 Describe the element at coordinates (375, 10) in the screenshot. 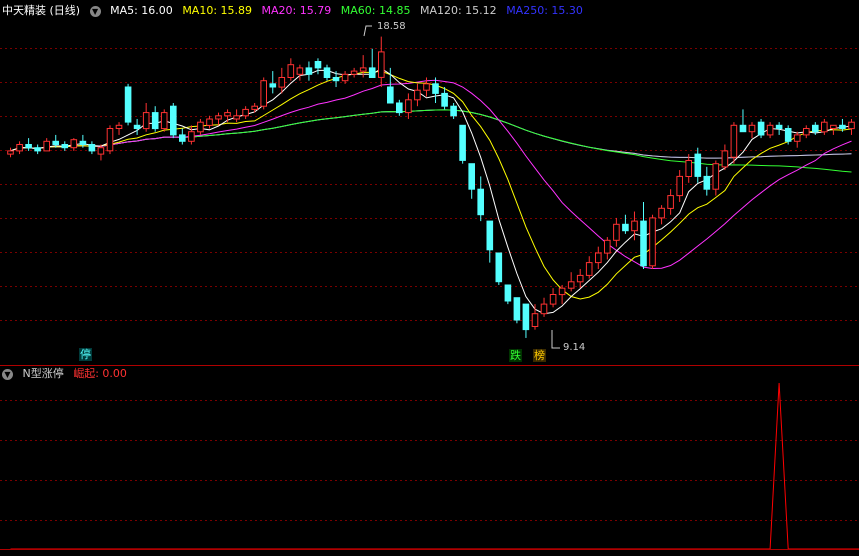

I see `ma60-label: MA60: 14.85` at that location.